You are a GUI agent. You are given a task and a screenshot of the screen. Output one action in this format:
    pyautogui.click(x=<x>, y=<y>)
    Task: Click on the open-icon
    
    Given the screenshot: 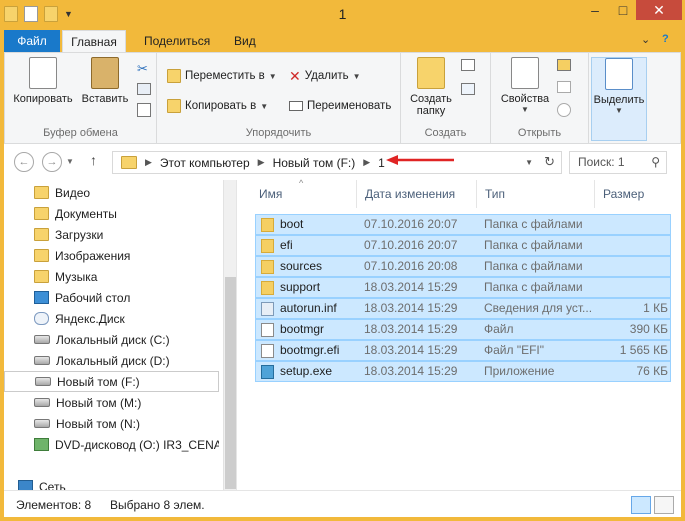 What is the action you would take?
    pyautogui.click(x=564, y=65)
    